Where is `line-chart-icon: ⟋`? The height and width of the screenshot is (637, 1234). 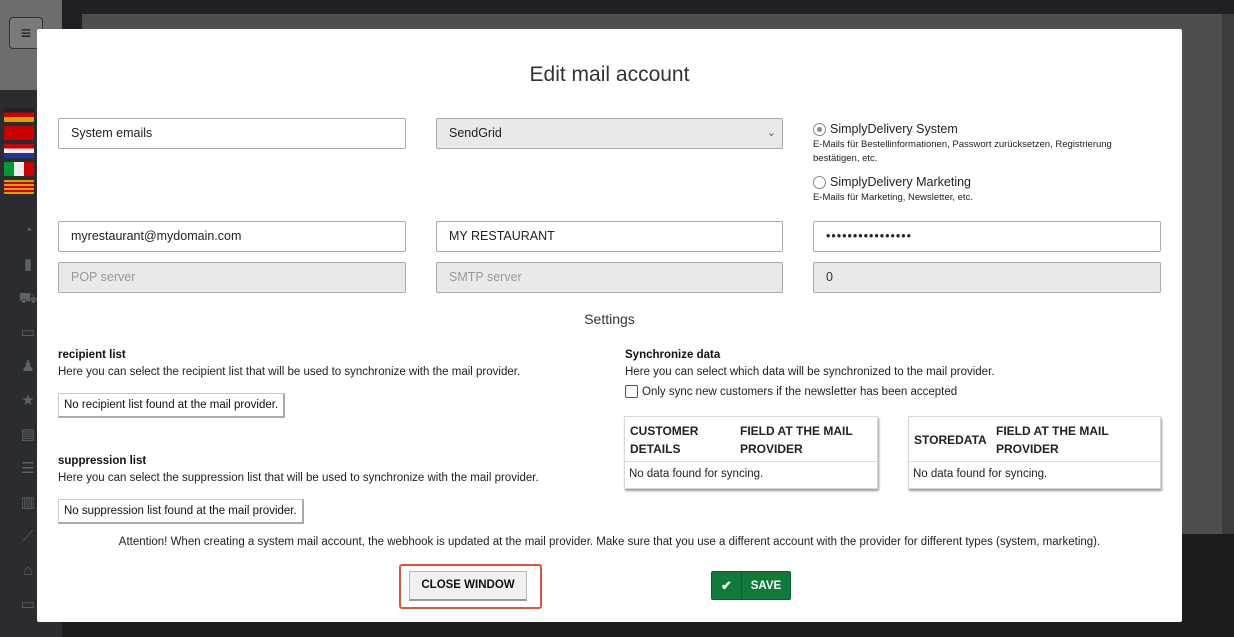
line-chart-icon: ⟋ is located at coordinates (28, 545).